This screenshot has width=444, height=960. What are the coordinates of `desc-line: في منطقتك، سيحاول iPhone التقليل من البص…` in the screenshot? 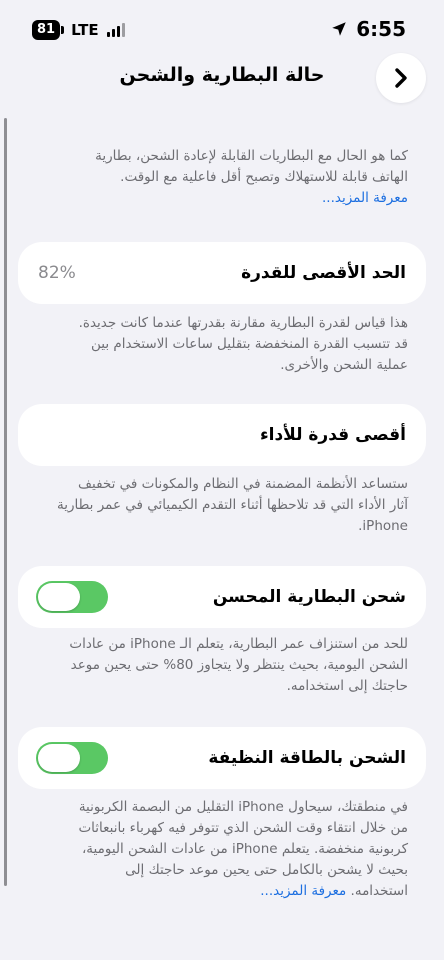 It's located at (243, 807).